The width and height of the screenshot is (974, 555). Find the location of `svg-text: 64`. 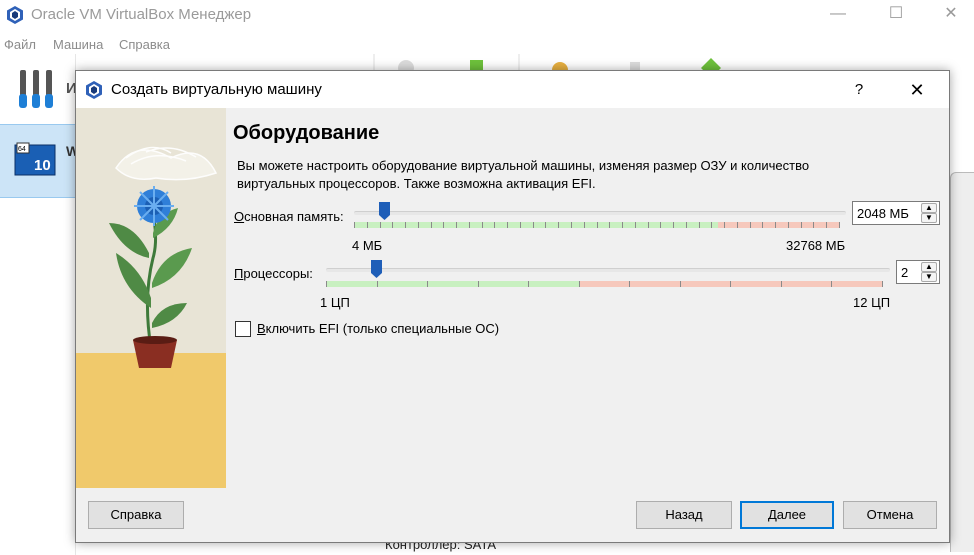

svg-text: 64 is located at coordinates (22, 149).